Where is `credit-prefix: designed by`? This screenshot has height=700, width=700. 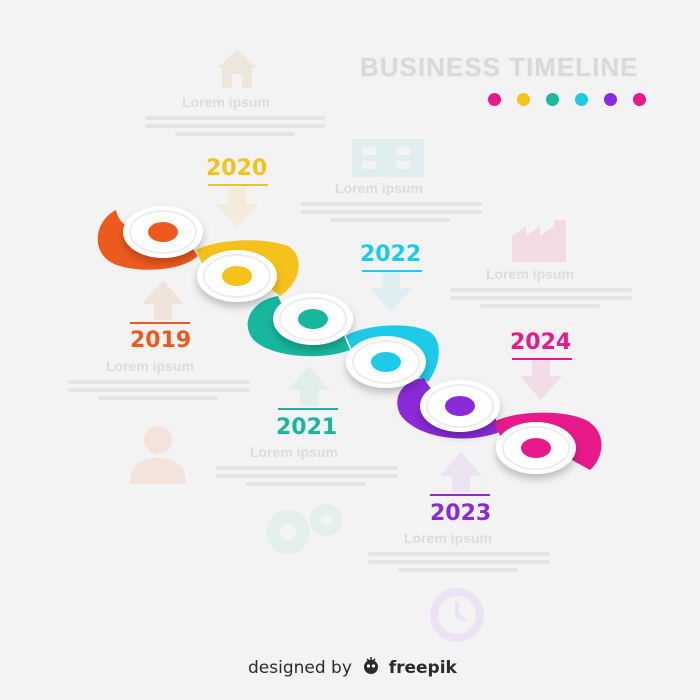 credit-prefix: designed by is located at coordinates (300, 668).